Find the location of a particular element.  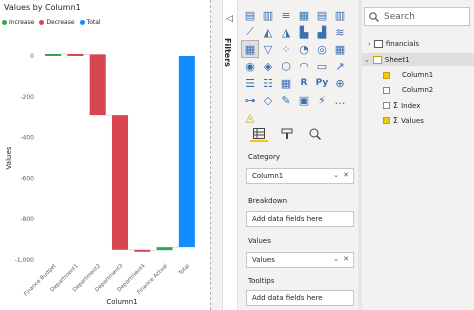

arcgis-icon: ◬ is located at coordinates (250, 117).